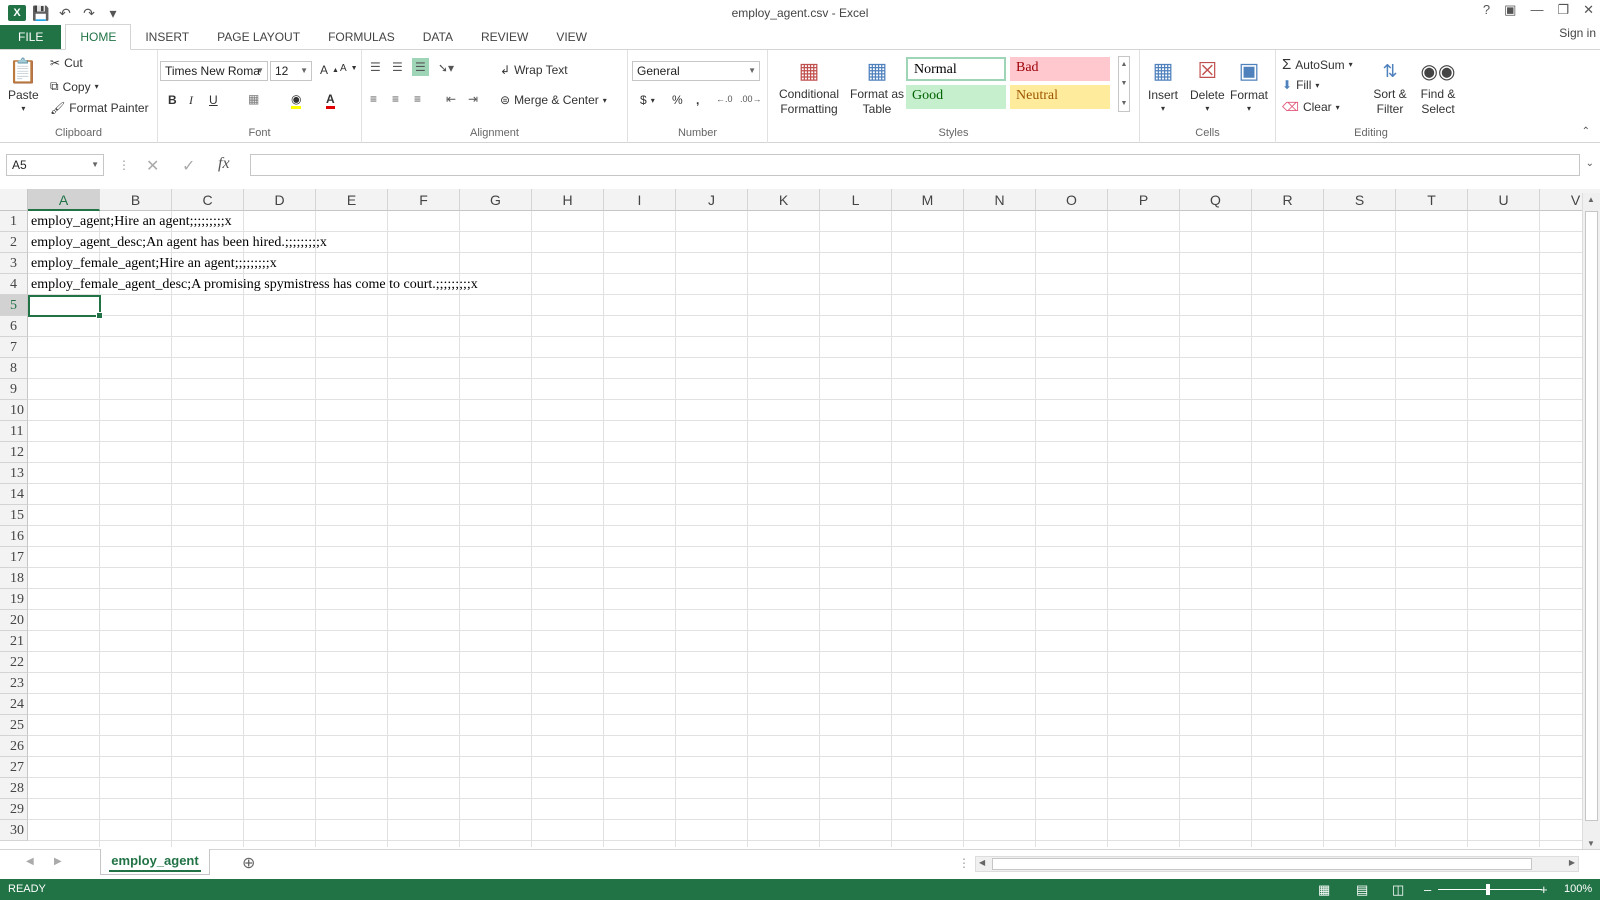 The height and width of the screenshot is (900, 1600). What do you see at coordinates (258, 37) in the screenshot?
I see `tab-page-layout: PAGE LAYOUT` at bounding box center [258, 37].